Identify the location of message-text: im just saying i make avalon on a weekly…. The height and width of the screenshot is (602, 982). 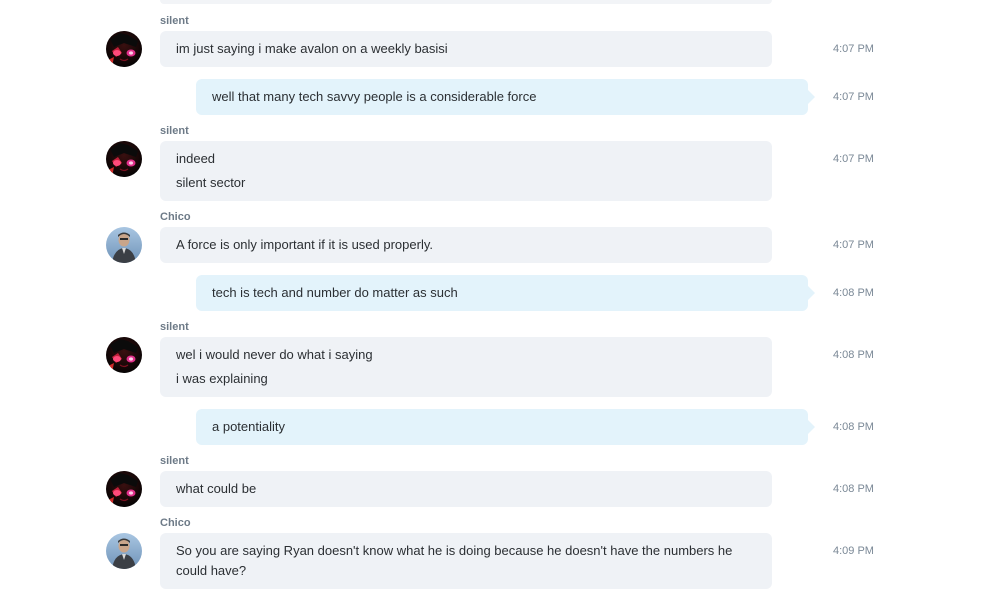
(312, 48).